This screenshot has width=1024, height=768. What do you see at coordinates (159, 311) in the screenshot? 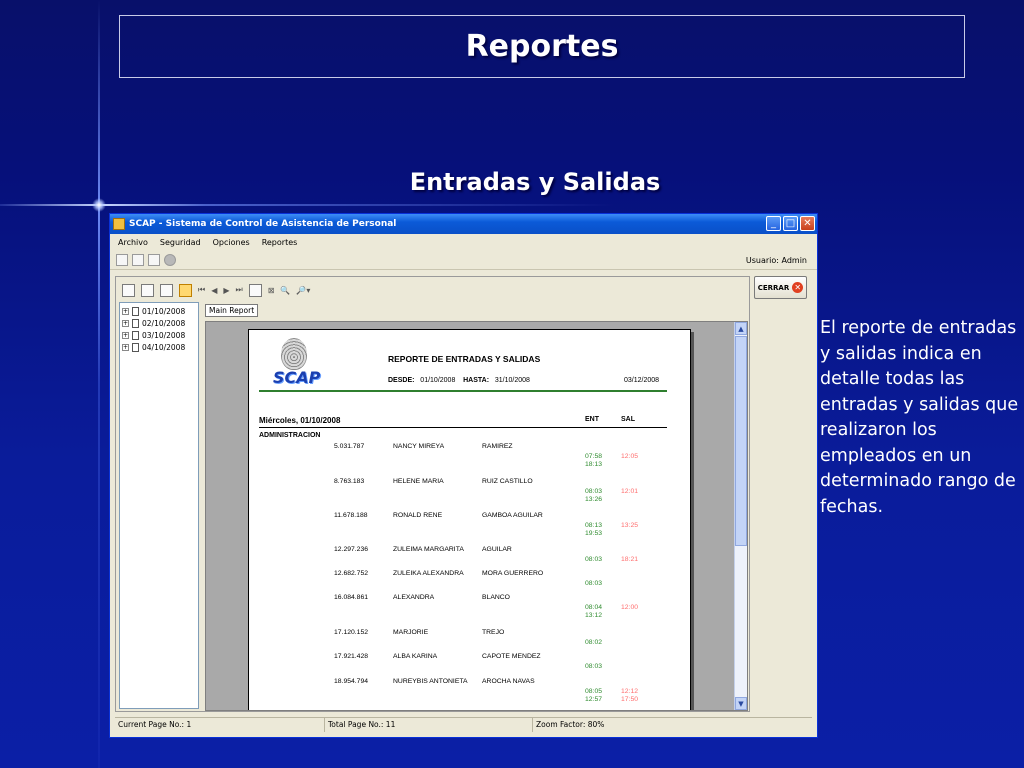
I see `tree-item: +01/10/2008` at bounding box center [159, 311].